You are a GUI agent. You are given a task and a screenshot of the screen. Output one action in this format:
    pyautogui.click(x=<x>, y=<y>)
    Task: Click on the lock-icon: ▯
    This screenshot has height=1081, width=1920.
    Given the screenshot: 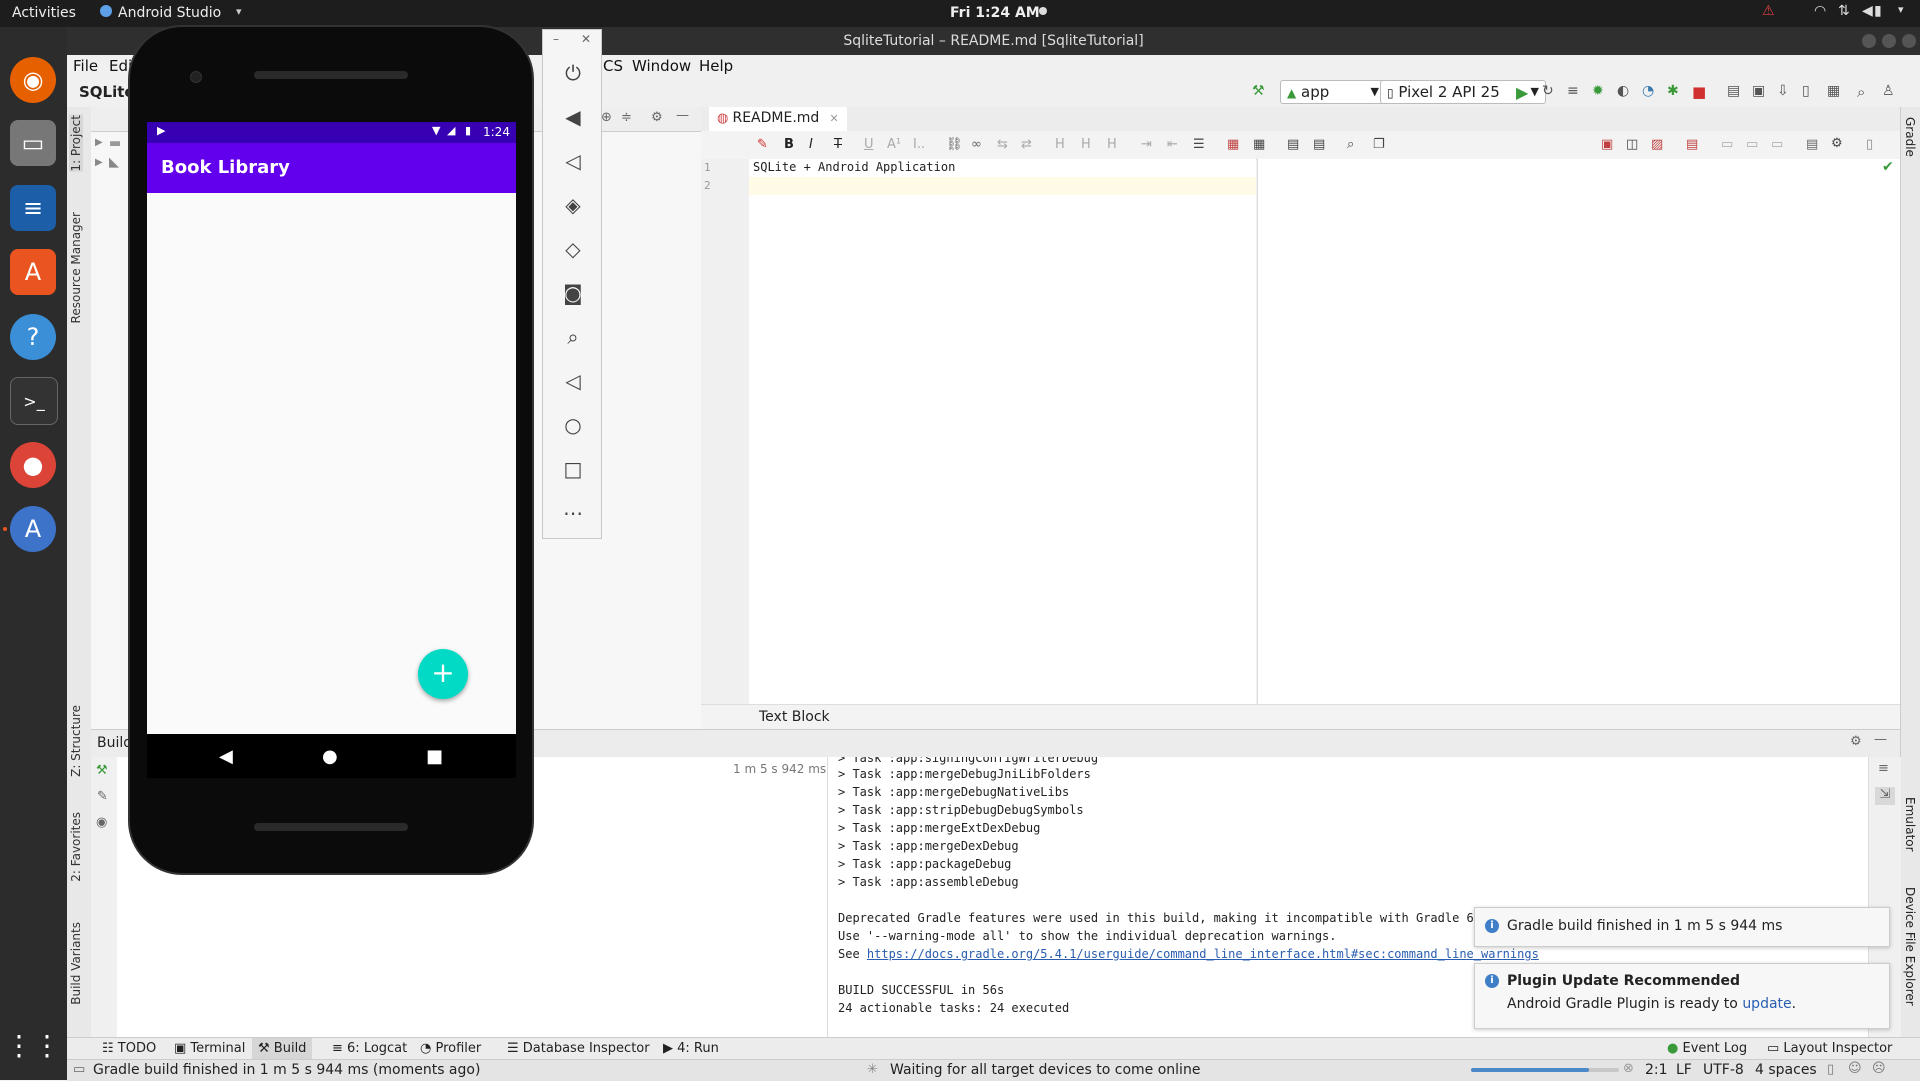 What is the action you would take?
    pyautogui.click(x=1830, y=1069)
    